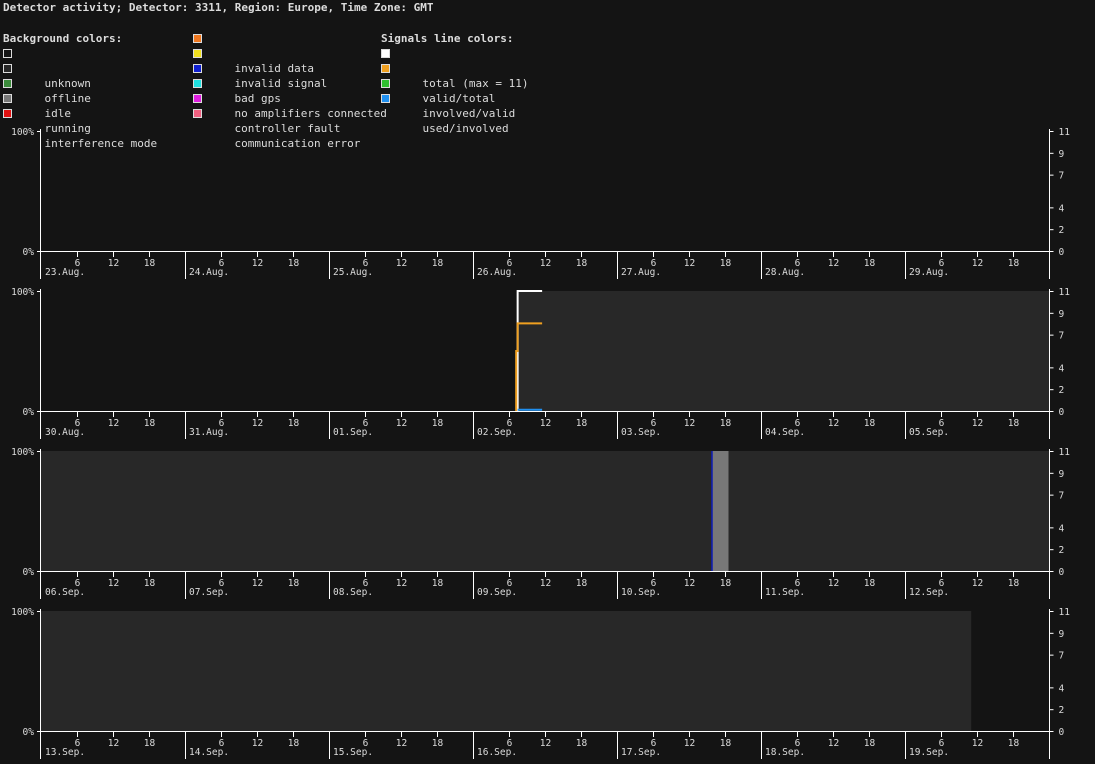  Describe the element at coordinates (712, 511) in the screenshot. I see `state-segment-bad-gps` at that location.